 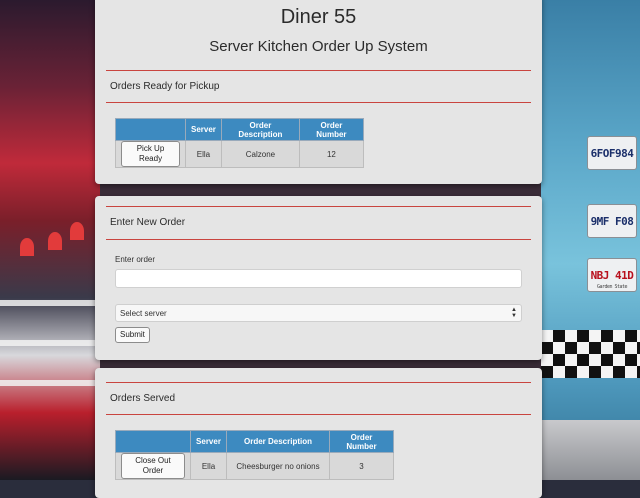 I want to click on action-cell: Close Out Order, so click(x=153, y=466).